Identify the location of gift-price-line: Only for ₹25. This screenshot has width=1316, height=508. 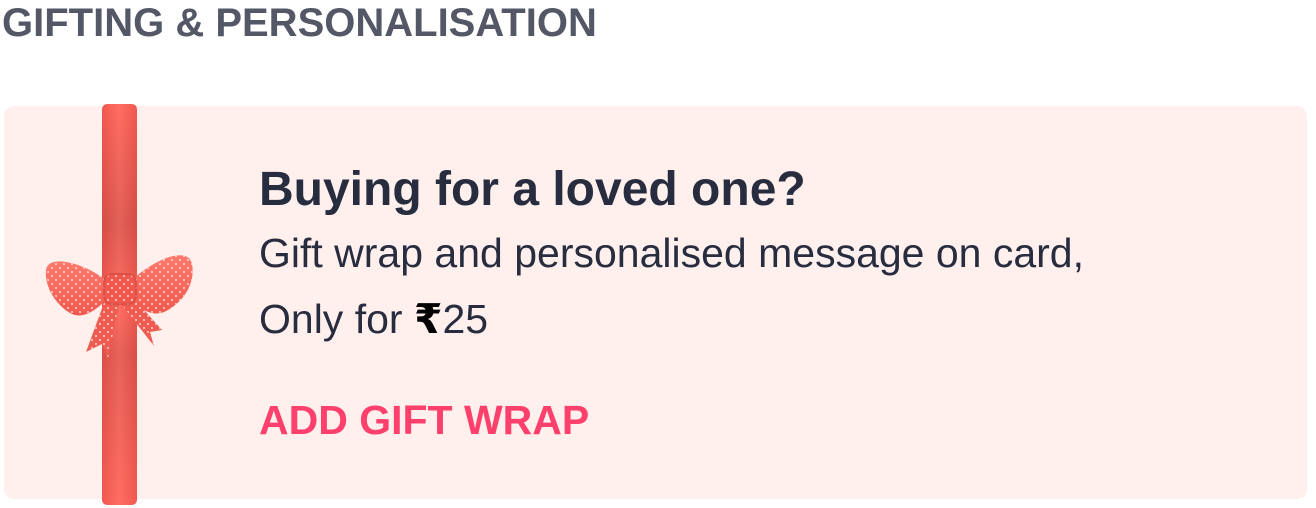
(671, 319).